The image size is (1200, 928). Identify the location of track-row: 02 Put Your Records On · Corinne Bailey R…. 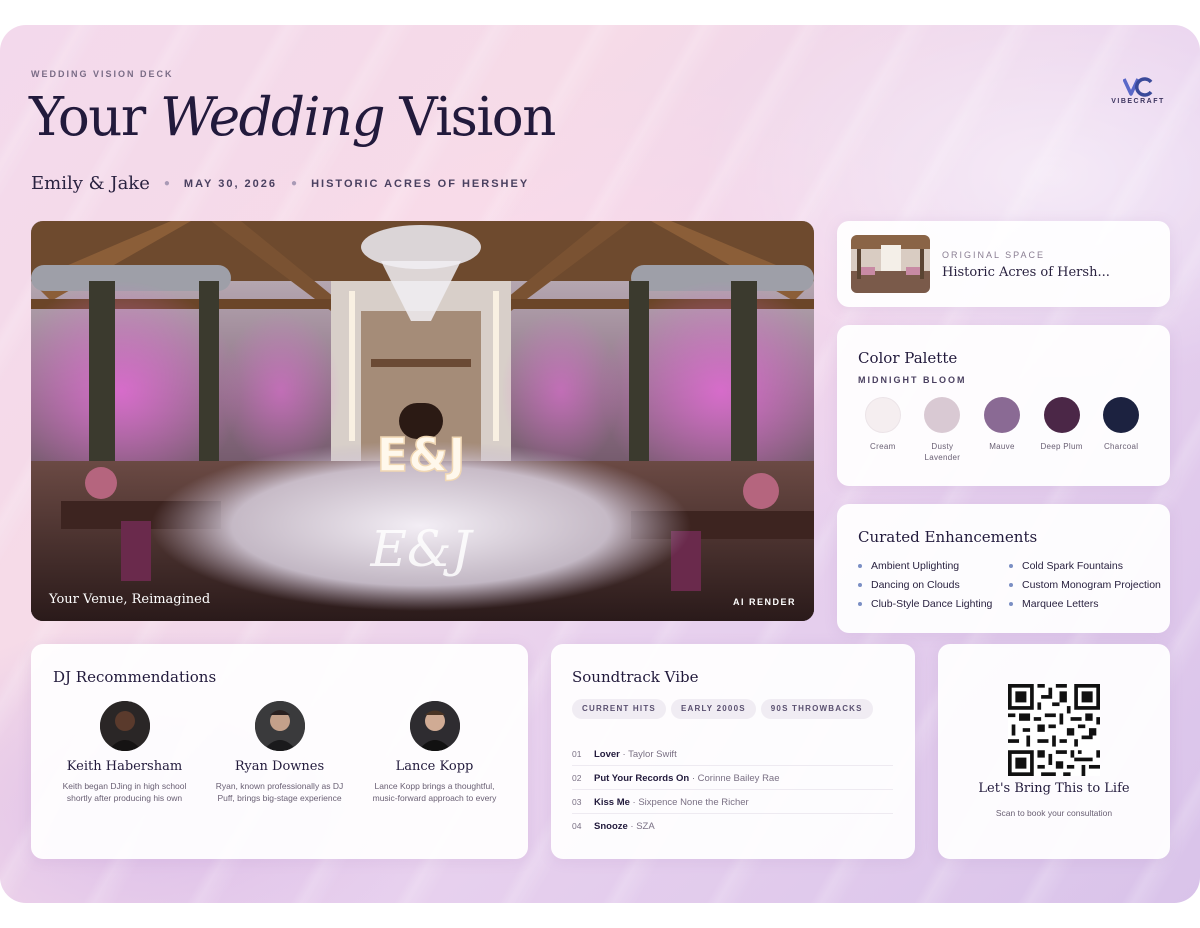
(732, 778).